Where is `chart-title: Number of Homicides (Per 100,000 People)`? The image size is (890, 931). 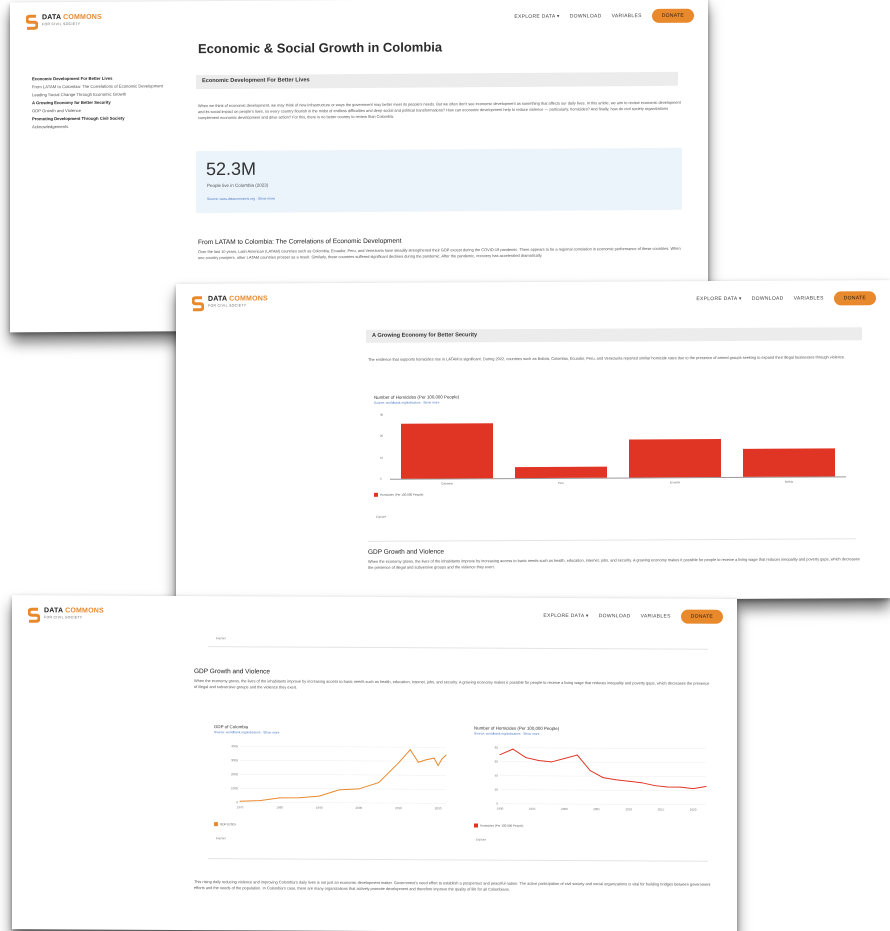 chart-title: Number of Homicides (Per 100,000 People) is located at coordinates (517, 728).